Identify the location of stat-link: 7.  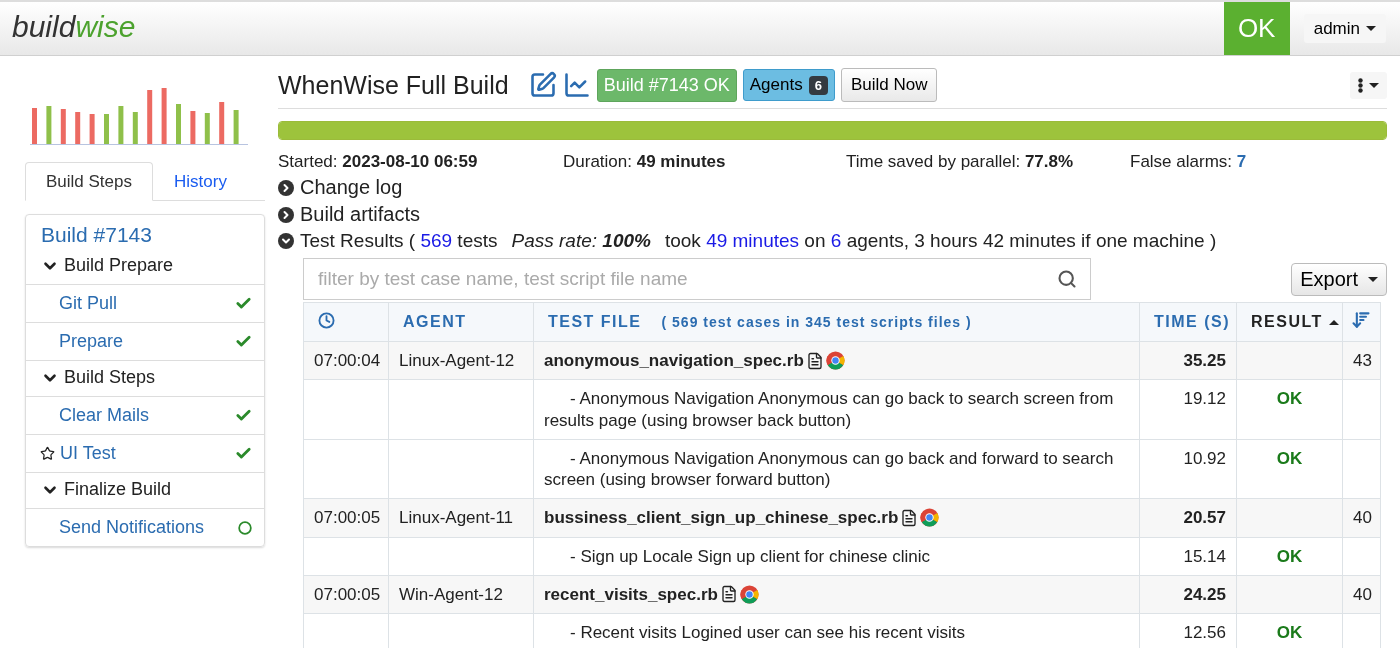
(1241, 161).